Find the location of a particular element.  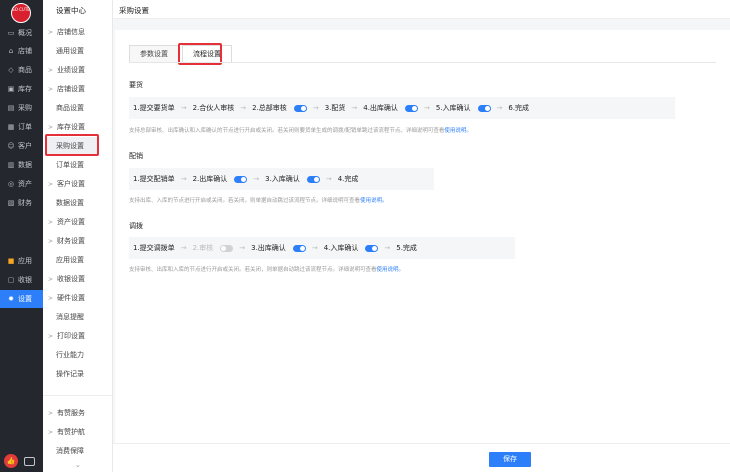

bag-icon: ▤ is located at coordinates (11, 108).